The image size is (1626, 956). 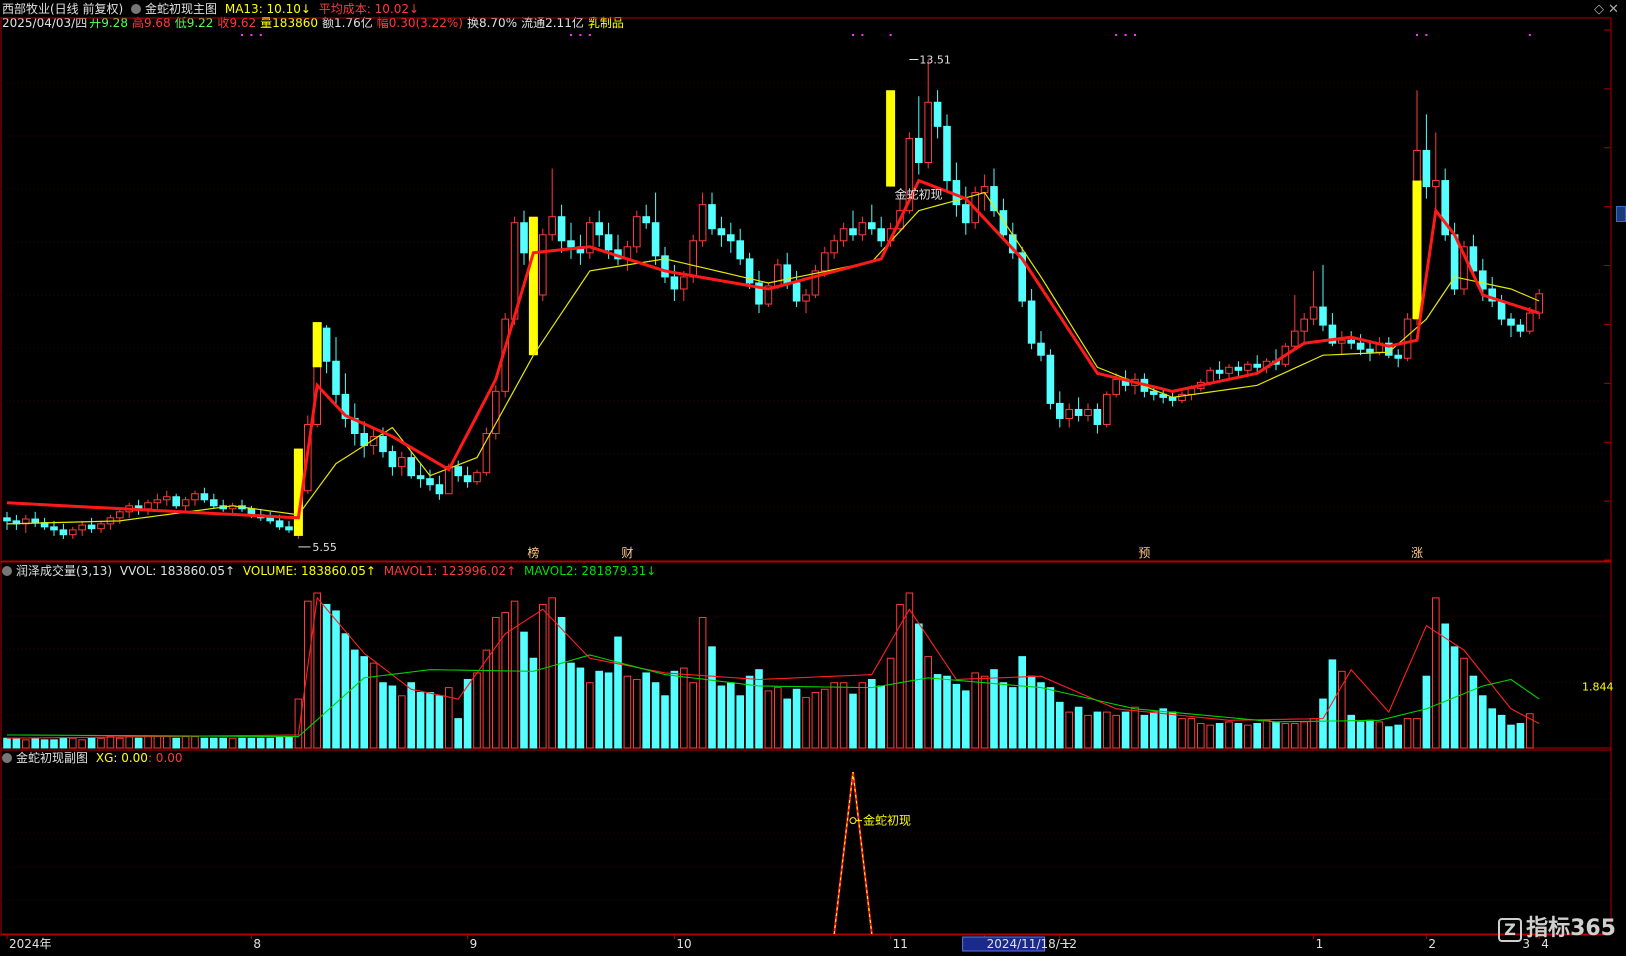 I want to click on time-axis-label: 8, so click(x=257, y=944).